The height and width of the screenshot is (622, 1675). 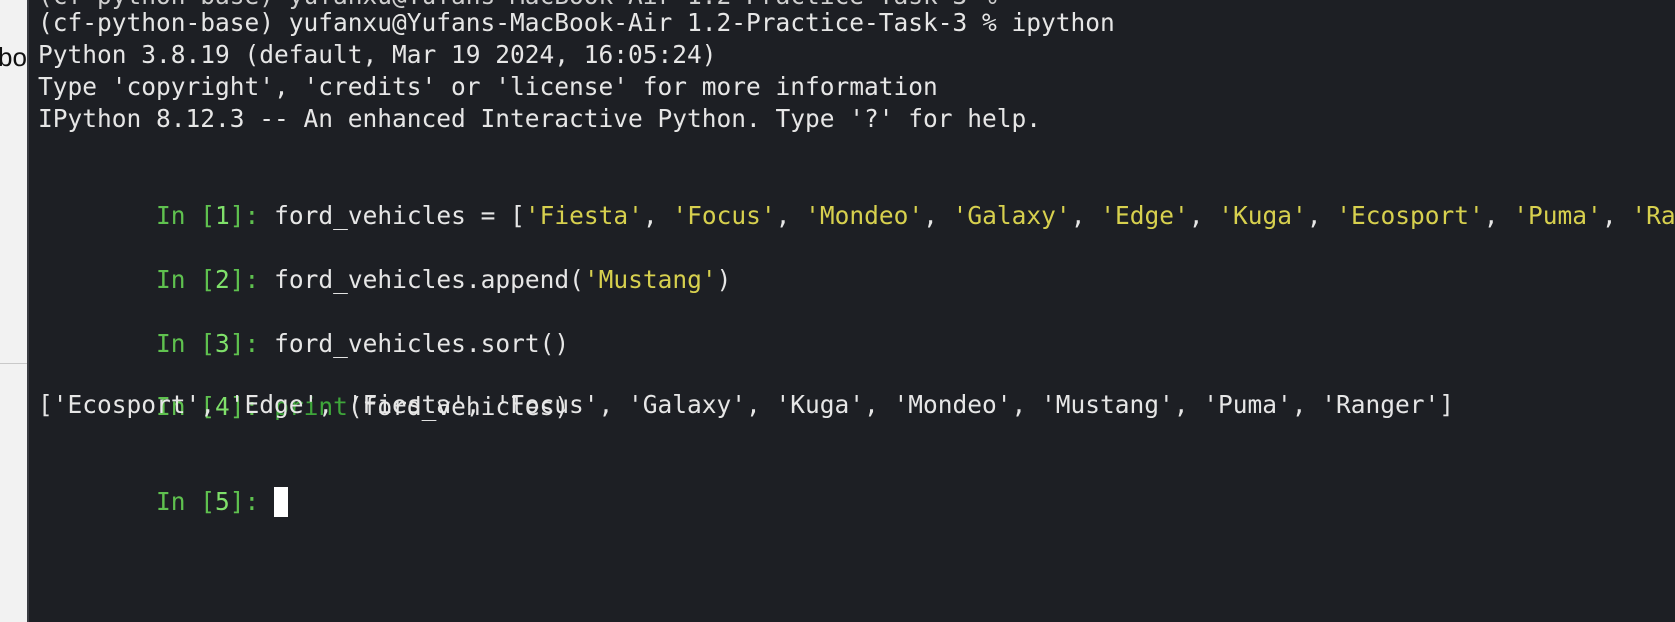 What do you see at coordinates (384, 261) in the screenshot?
I see `input-line-2: In [2]: ford_vehicles.append('Mustang')` at bounding box center [384, 261].